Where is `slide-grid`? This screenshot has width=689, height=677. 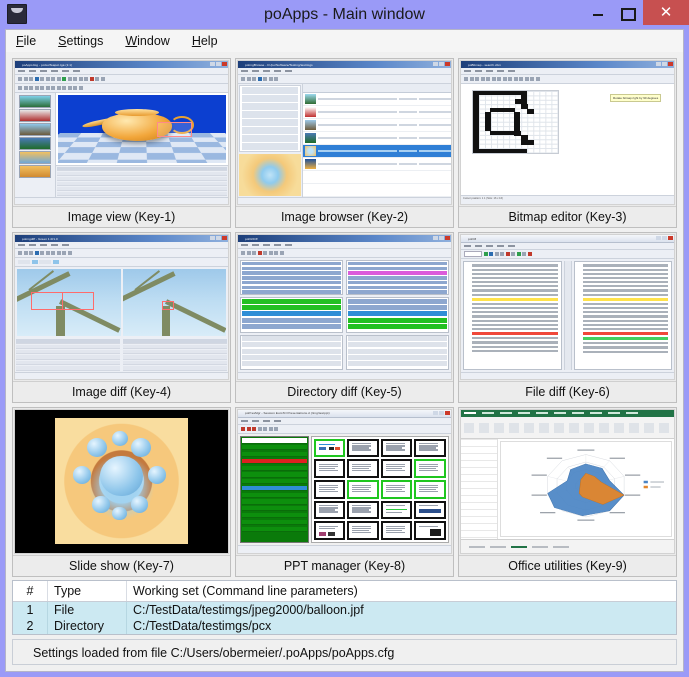
slide-grid is located at coordinates (379, 489).